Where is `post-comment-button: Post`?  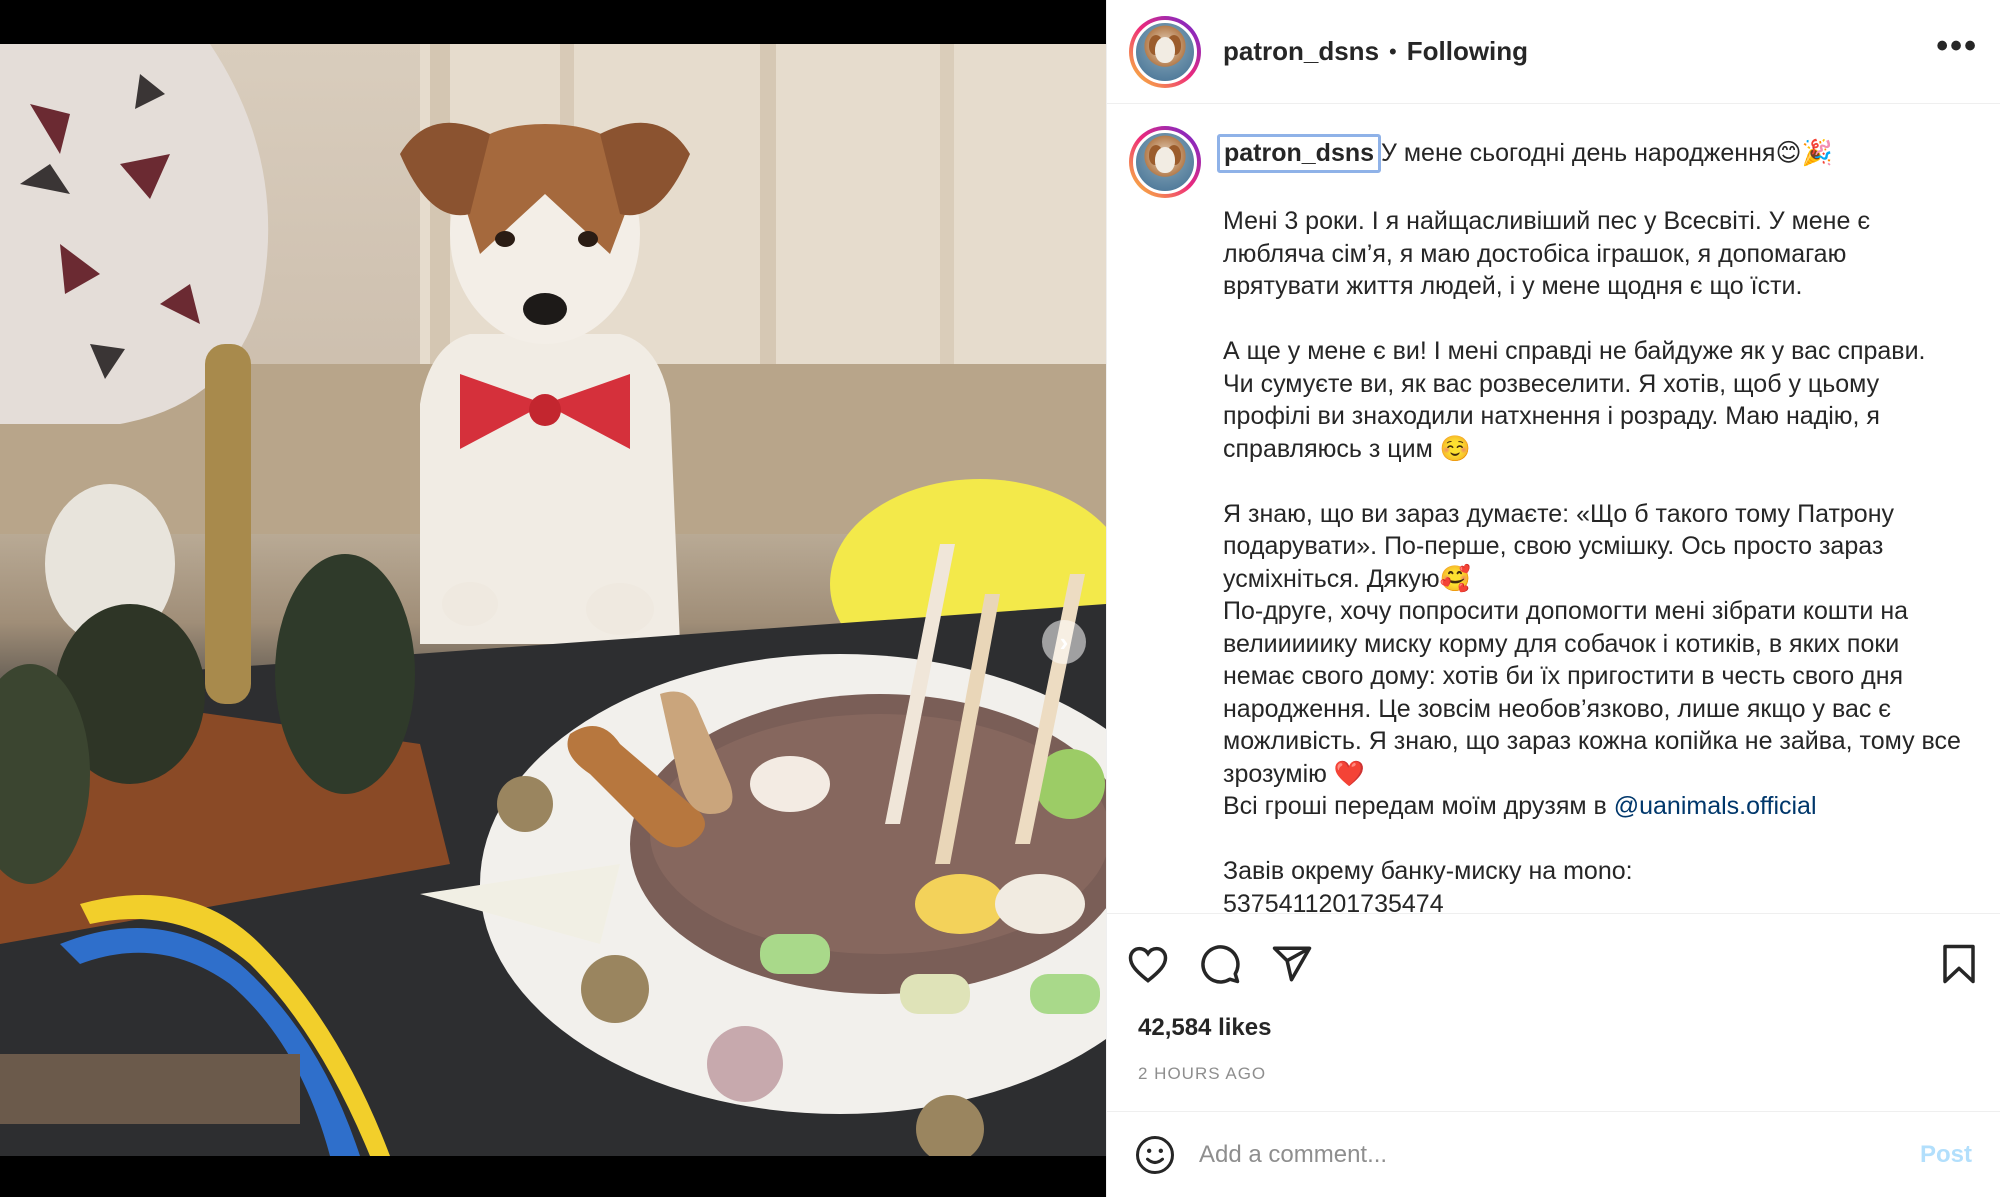
post-comment-button: Post is located at coordinates (1946, 1155).